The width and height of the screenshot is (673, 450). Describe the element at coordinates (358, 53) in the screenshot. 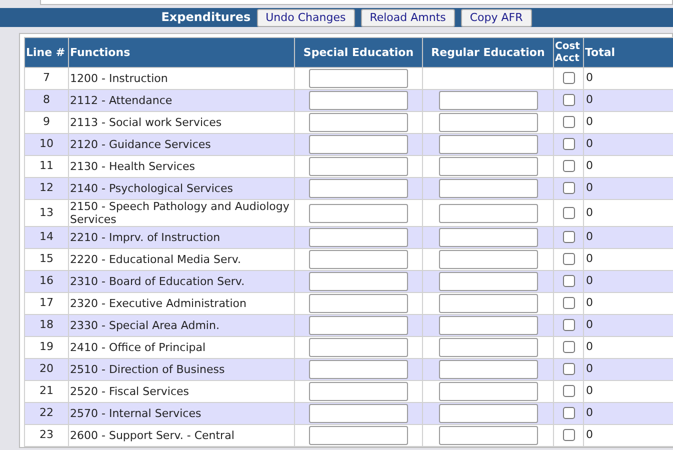

I see `column-header: Special Education` at that location.